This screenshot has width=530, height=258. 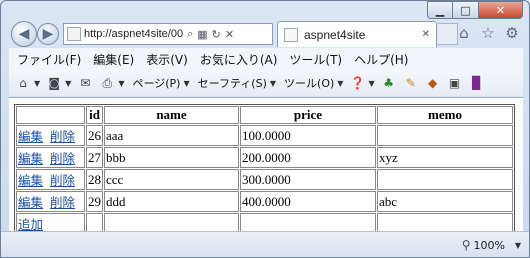 I want to click on favorites-star-icon: ☆, so click(x=488, y=33).